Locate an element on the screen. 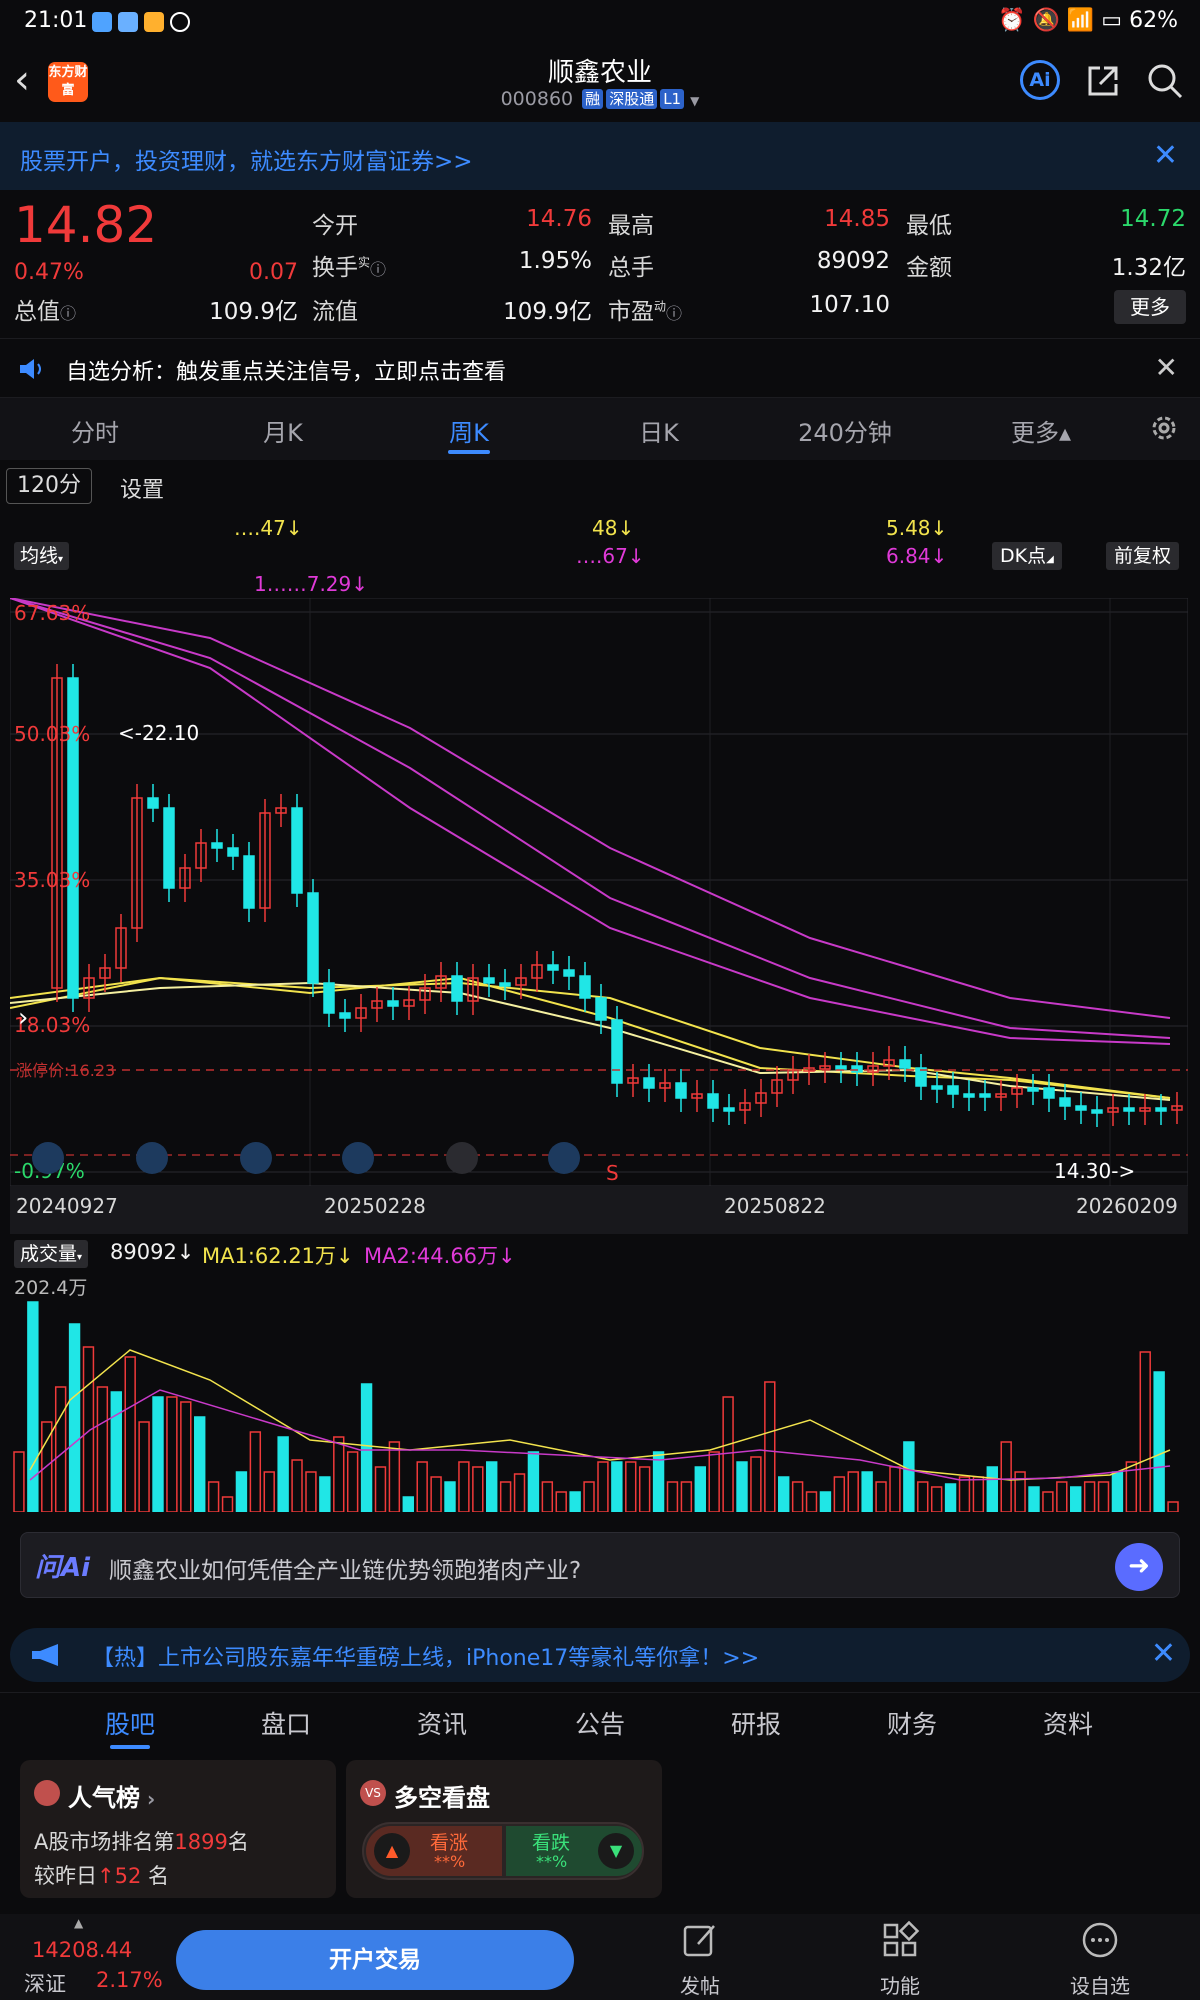 The image size is (1200, 2000). megaphone-icon is located at coordinates (45, 1655).